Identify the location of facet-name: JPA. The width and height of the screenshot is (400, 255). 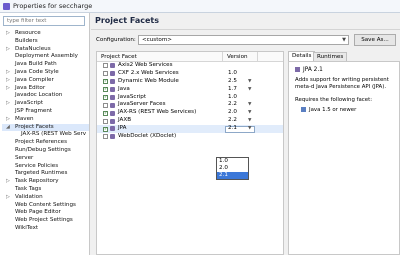
(122, 128).